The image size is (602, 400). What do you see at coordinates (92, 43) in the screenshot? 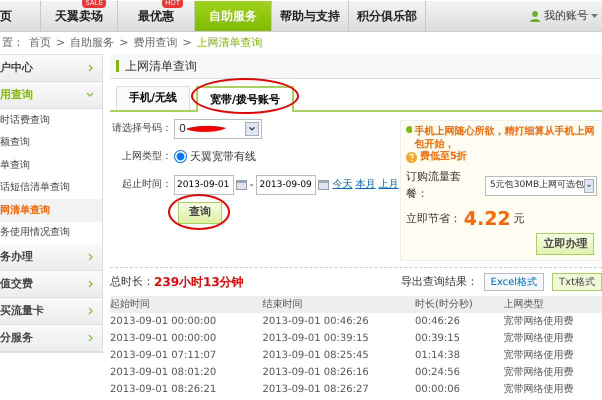
I see `breadcrumb-link: 自助服务` at bounding box center [92, 43].